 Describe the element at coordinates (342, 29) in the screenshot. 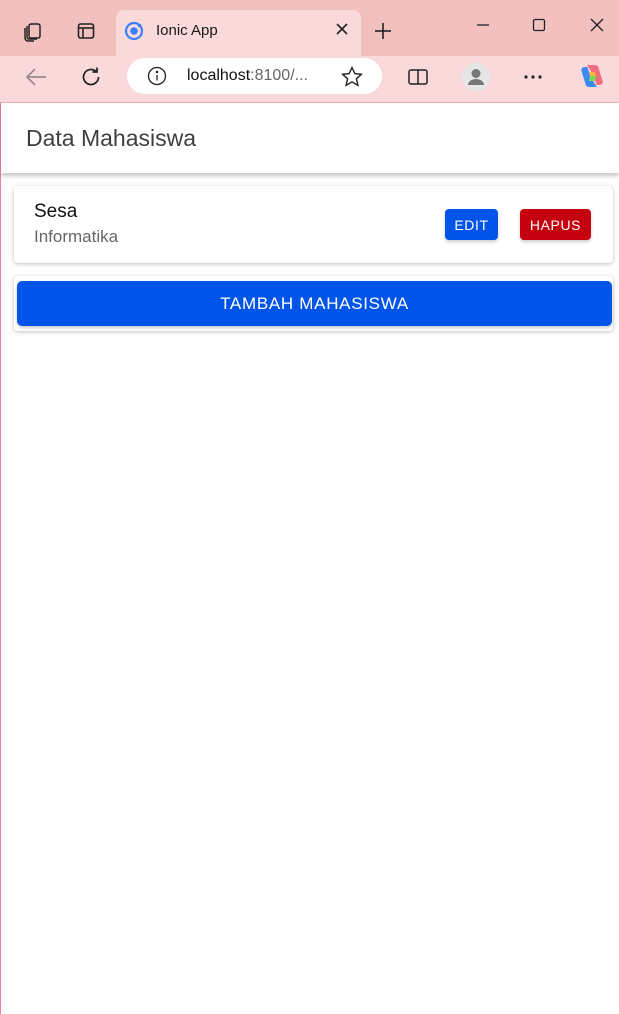

I see `close-icon` at that location.